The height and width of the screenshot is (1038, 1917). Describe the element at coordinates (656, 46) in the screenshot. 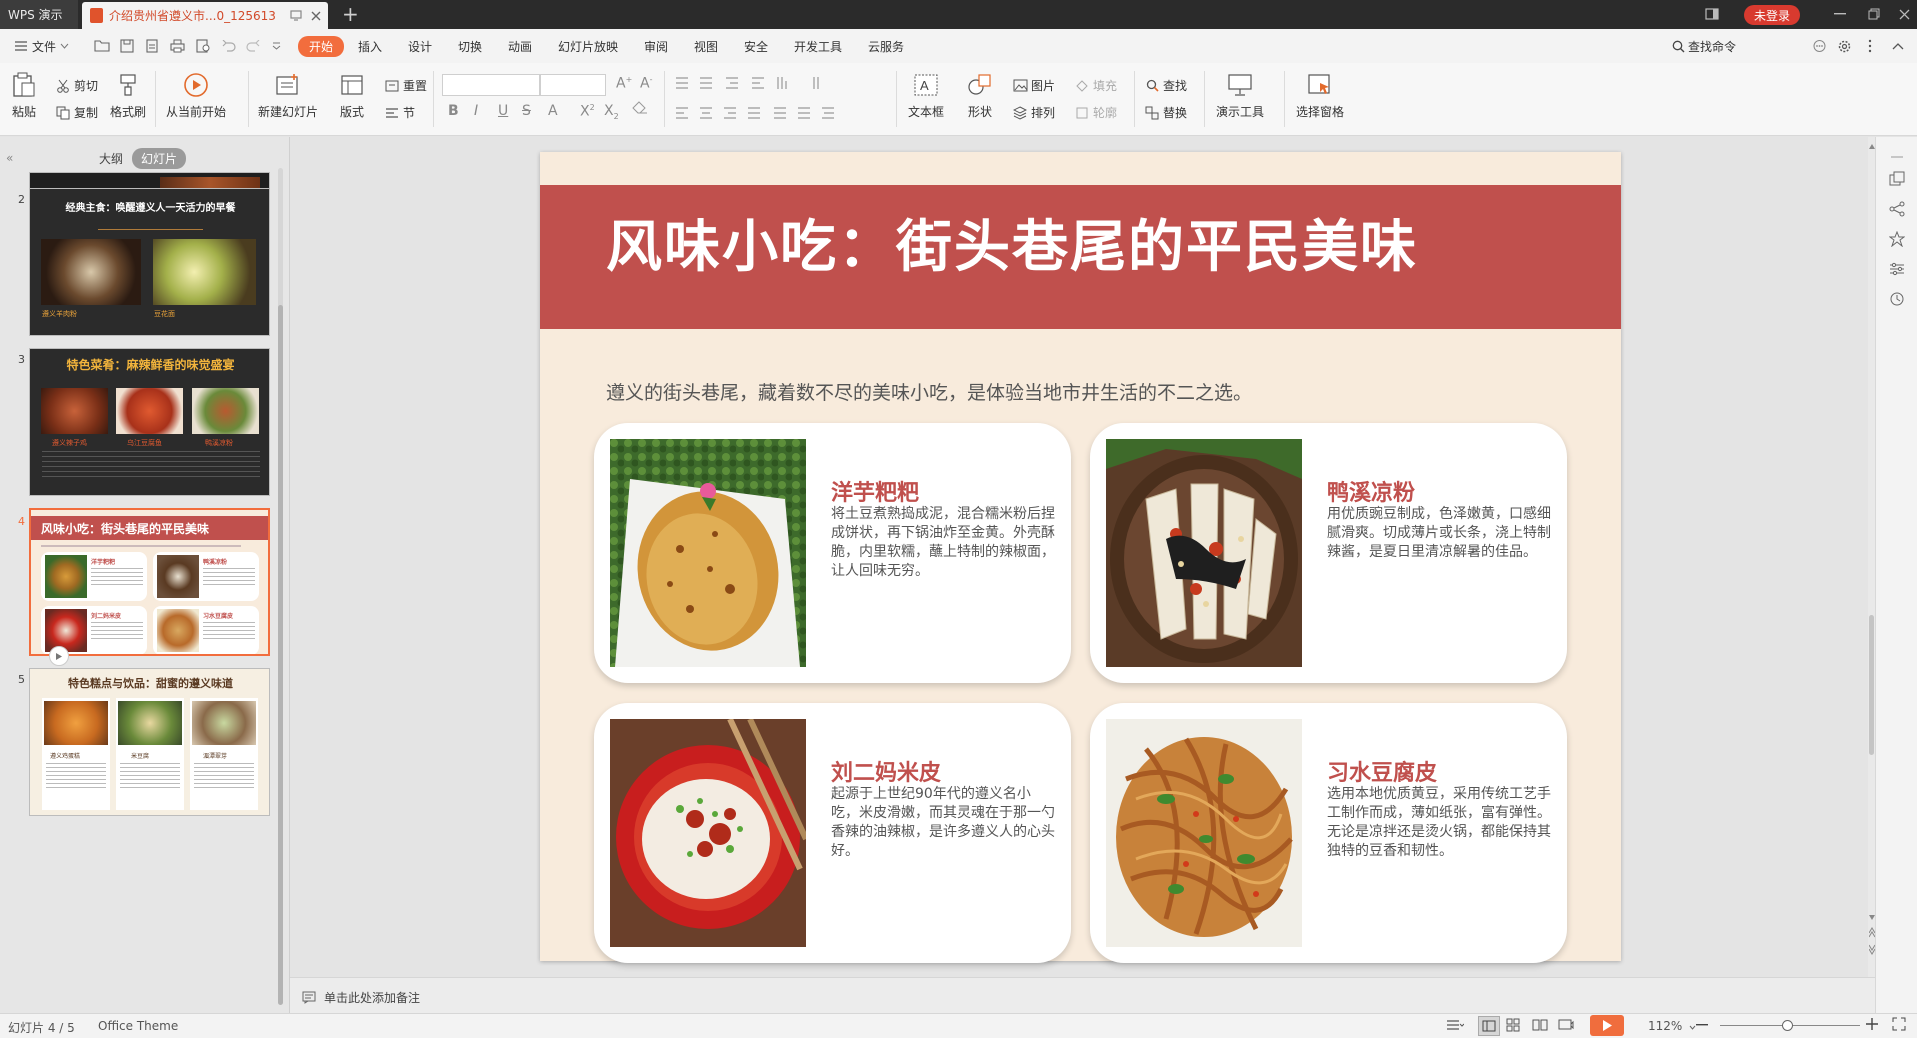

I see `tab-review: 审阅` at that location.